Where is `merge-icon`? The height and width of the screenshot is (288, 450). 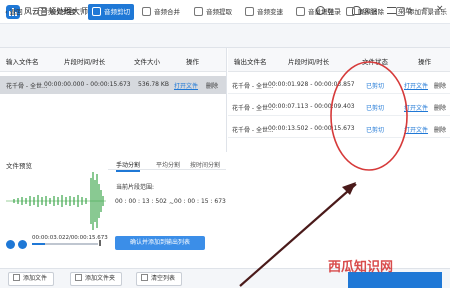
merge-icon is located at coordinates (146, 11).